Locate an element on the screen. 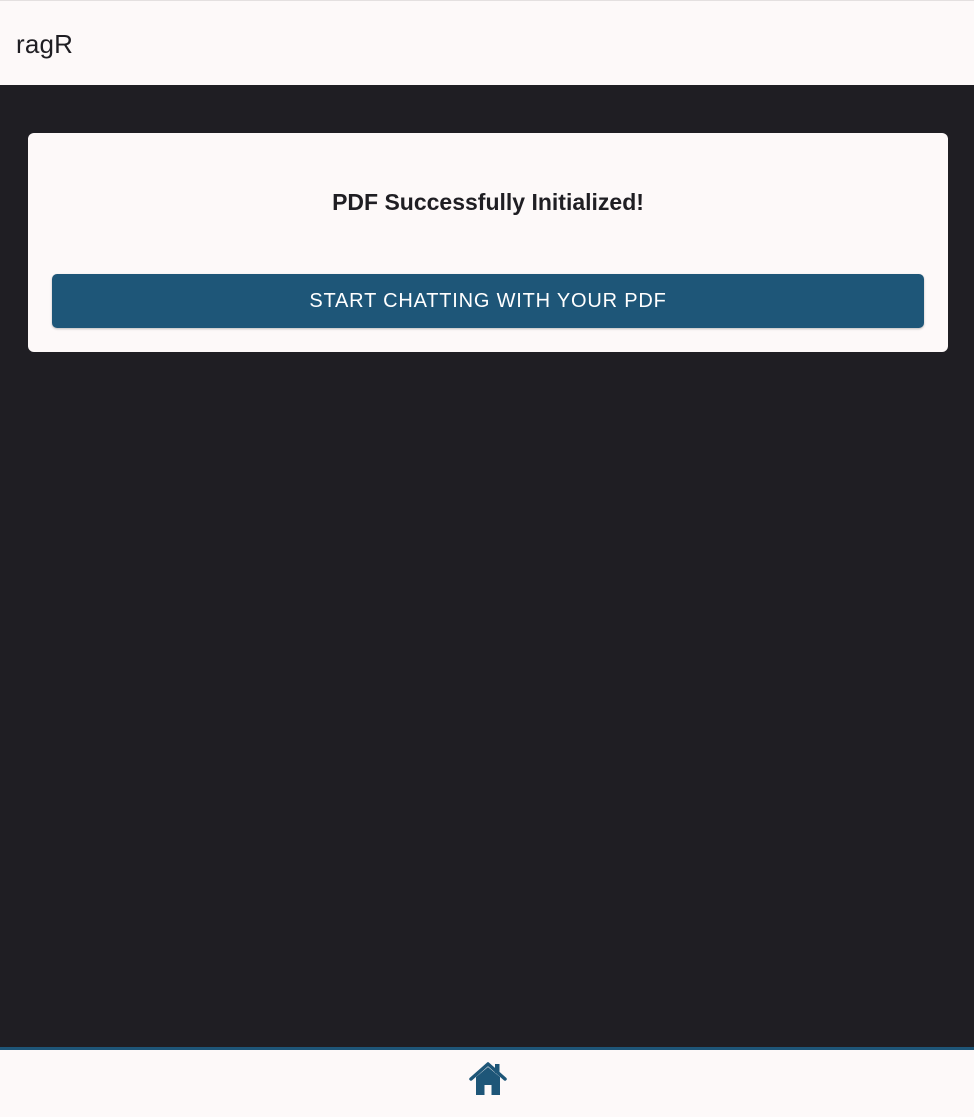 Image resolution: width=974 pixels, height=1117 pixels. top-app-bar: ragR is located at coordinates (487, 42).